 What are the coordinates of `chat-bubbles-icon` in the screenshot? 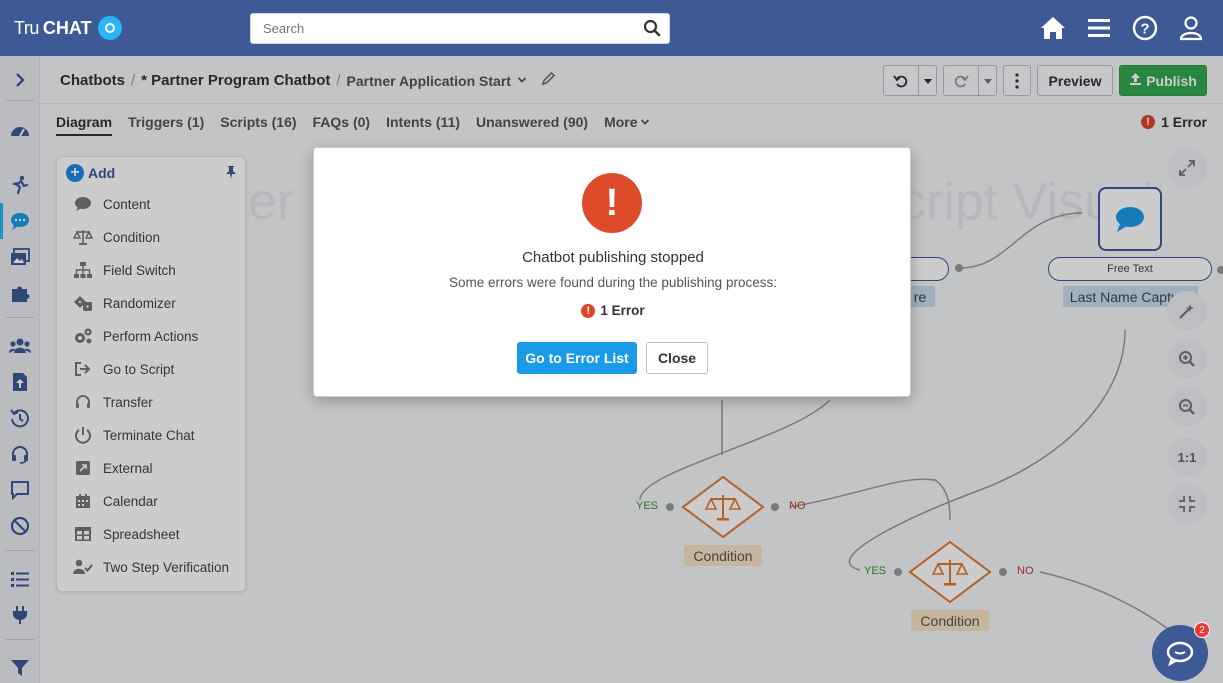 It's located at (1180, 653).